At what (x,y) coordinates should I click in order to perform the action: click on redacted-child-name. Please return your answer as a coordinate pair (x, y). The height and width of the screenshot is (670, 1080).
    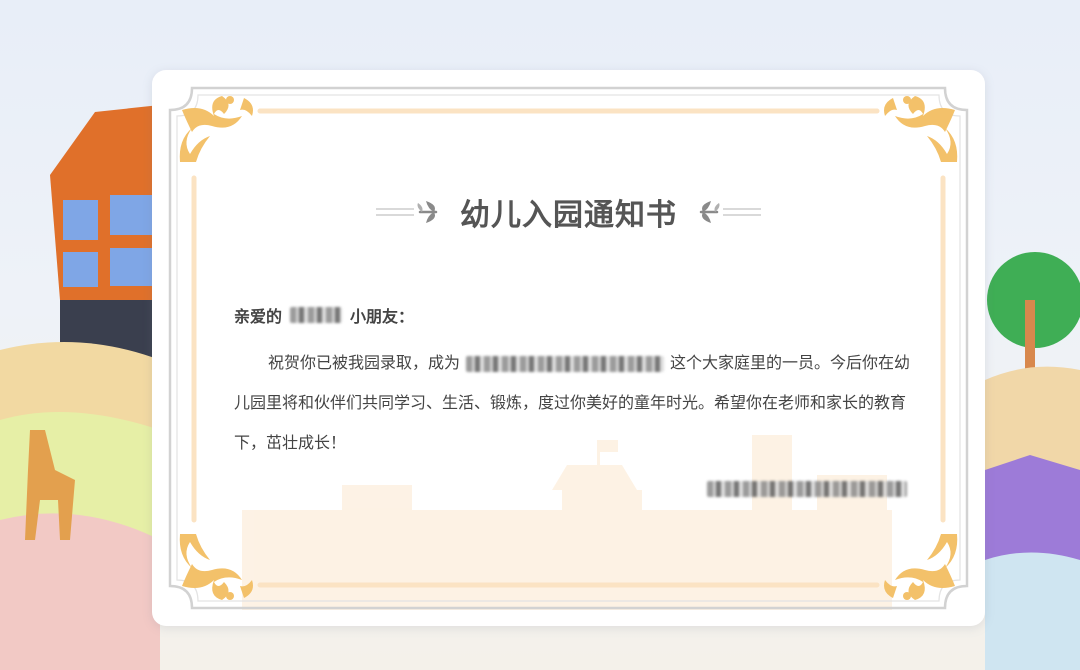
    Looking at the image, I should click on (316, 315).